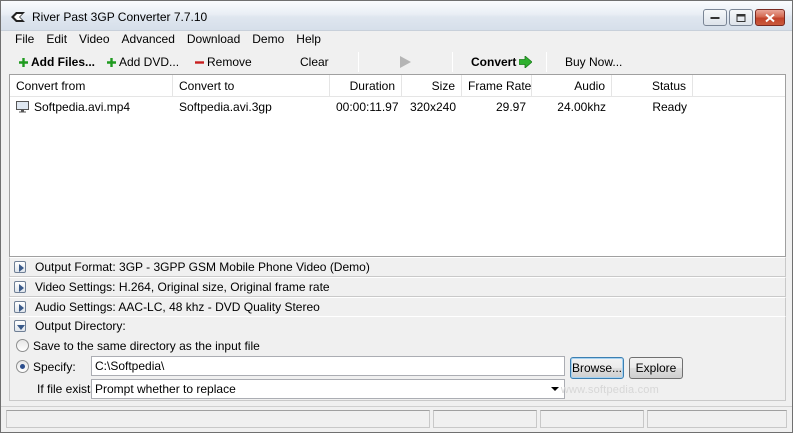 The image size is (793, 433). What do you see at coordinates (609, 390) in the screenshot?
I see `watermark: www.softpedia.com` at bounding box center [609, 390].